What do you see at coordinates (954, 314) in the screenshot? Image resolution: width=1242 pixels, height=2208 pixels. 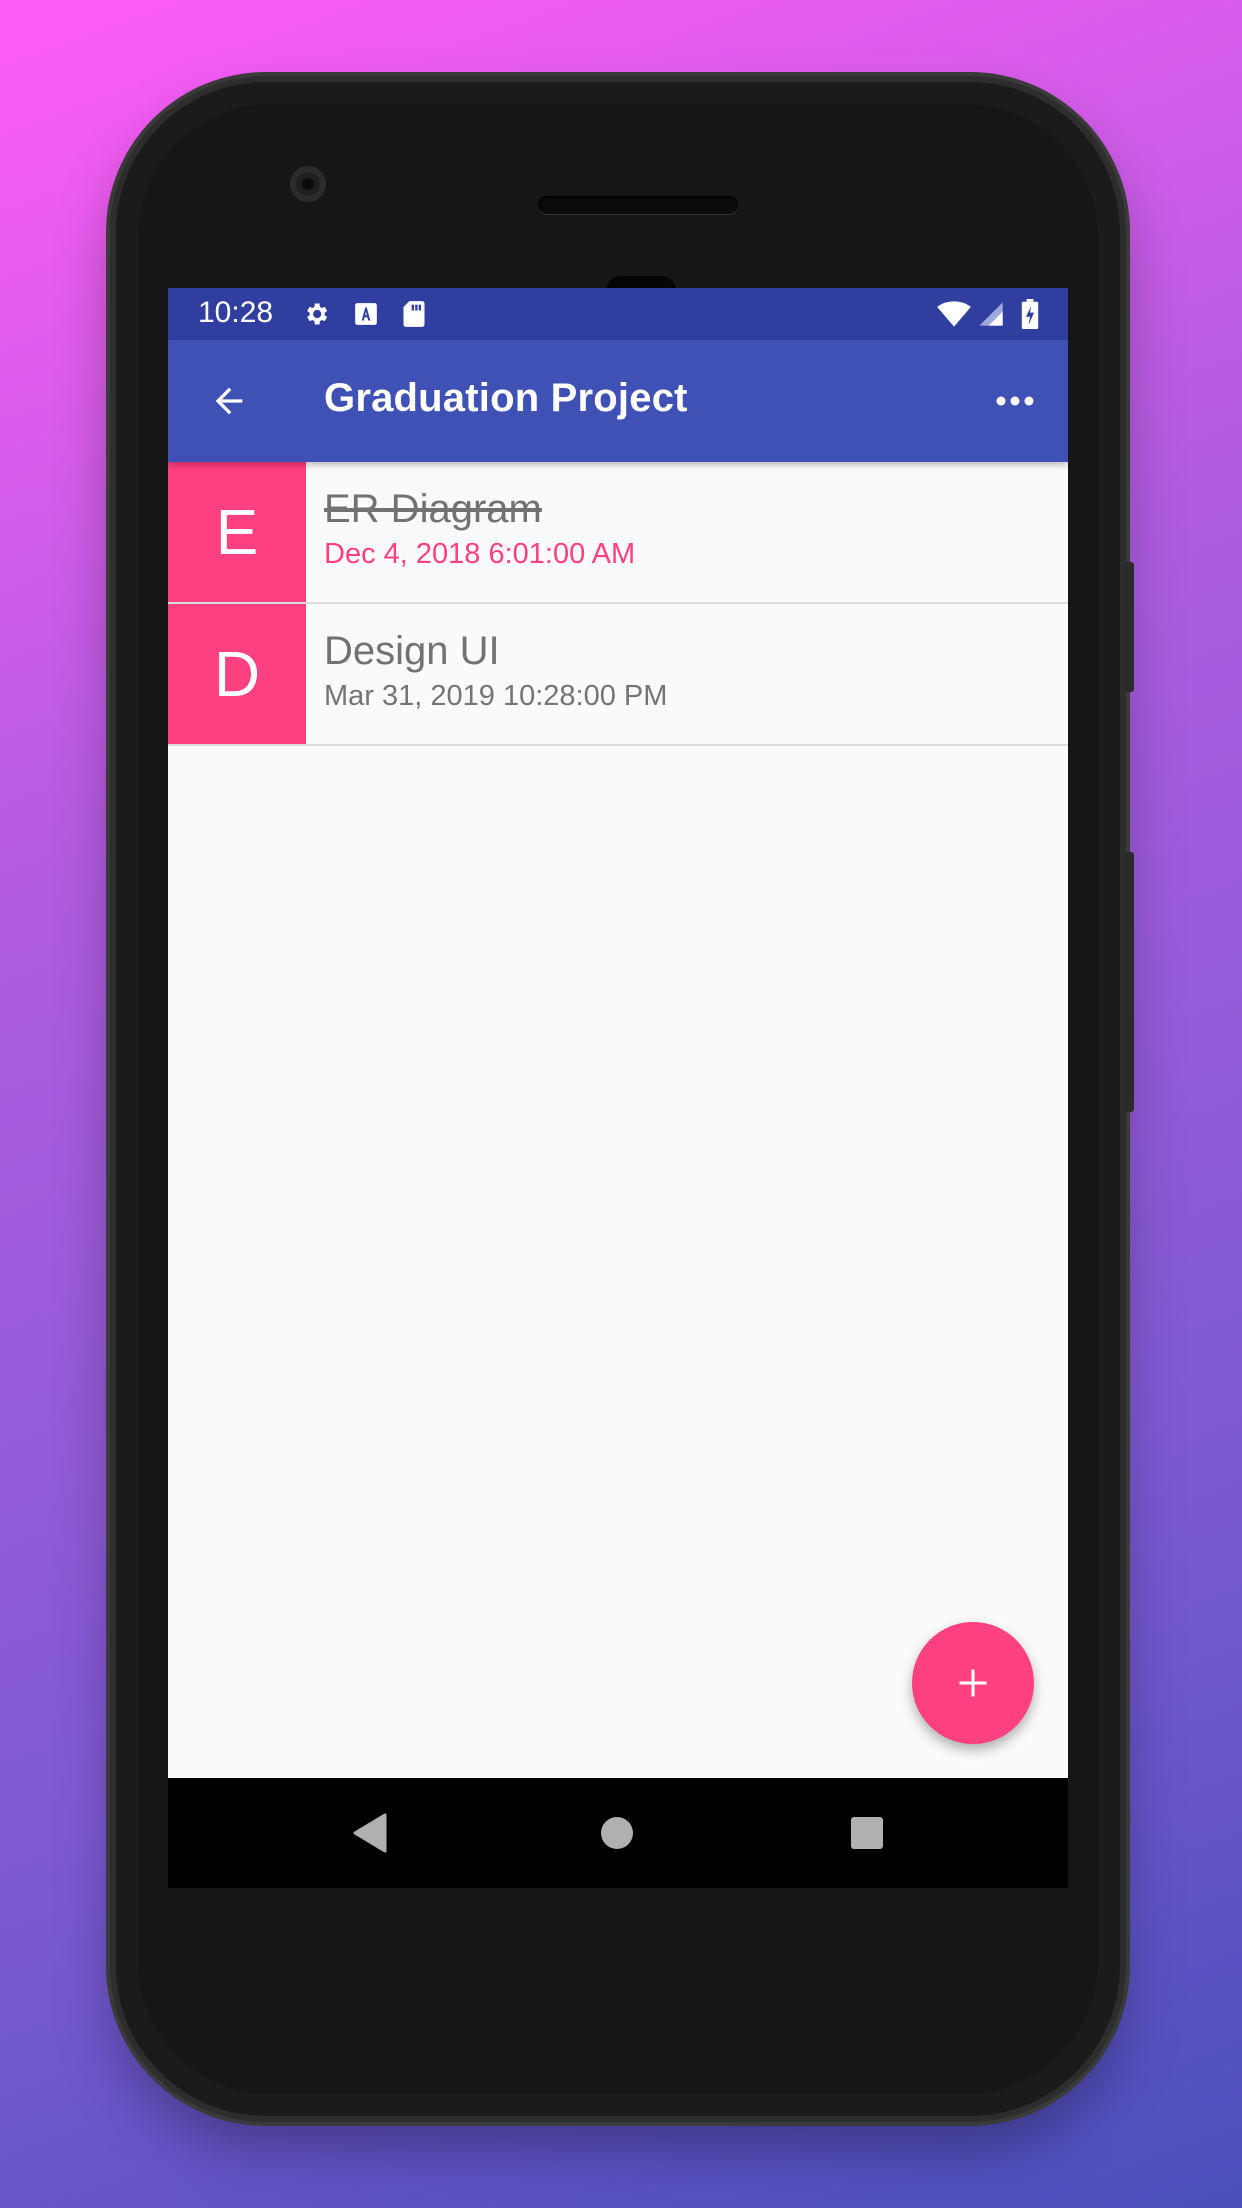 I see `wifi-icon` at bounding box center [954, 314].